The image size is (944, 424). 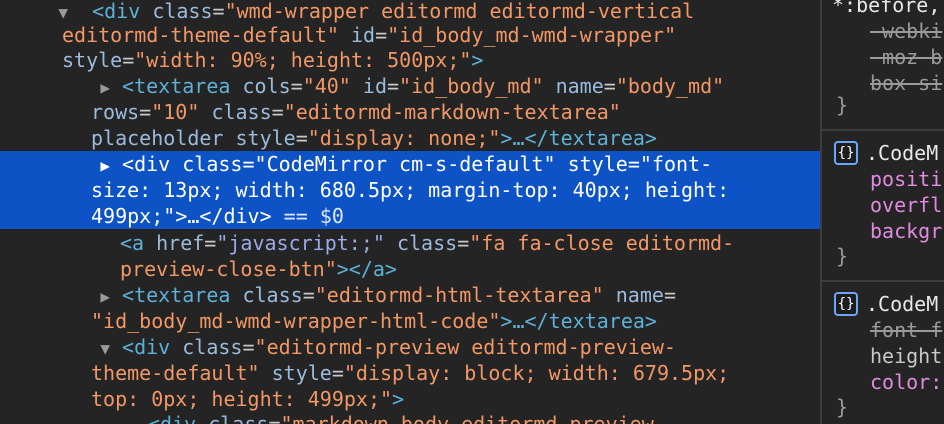 I want to click on attr-value: "fa fa-close editormd-, so click(x=602, y=243).